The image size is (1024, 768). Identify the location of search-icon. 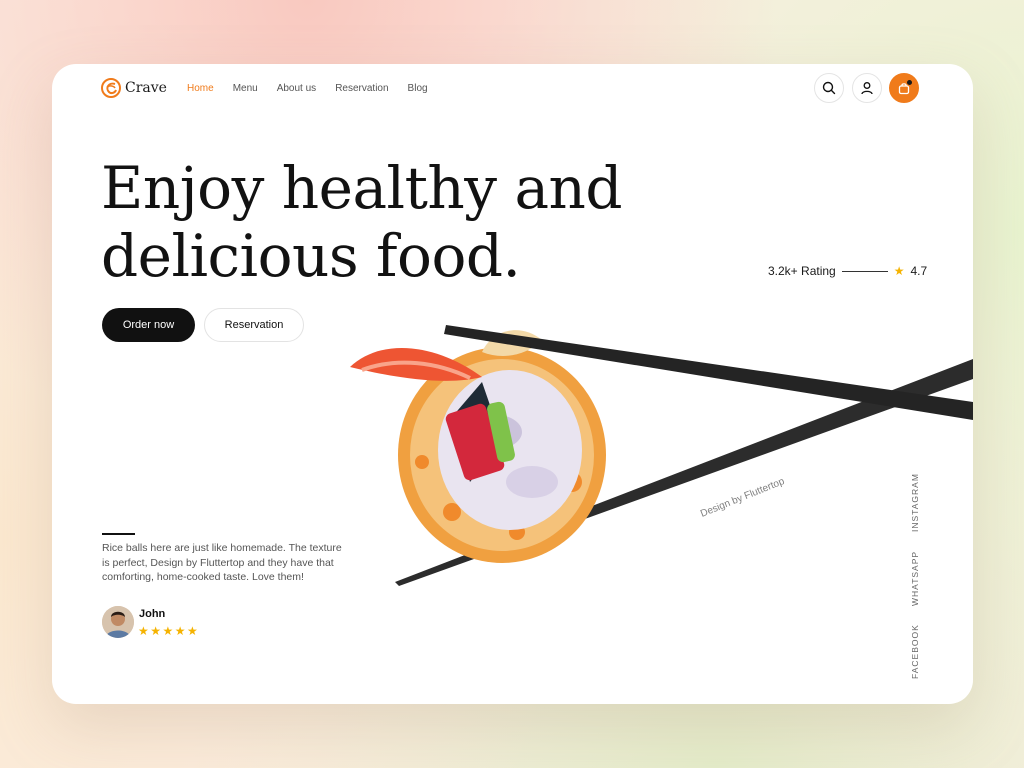
(829, 88).